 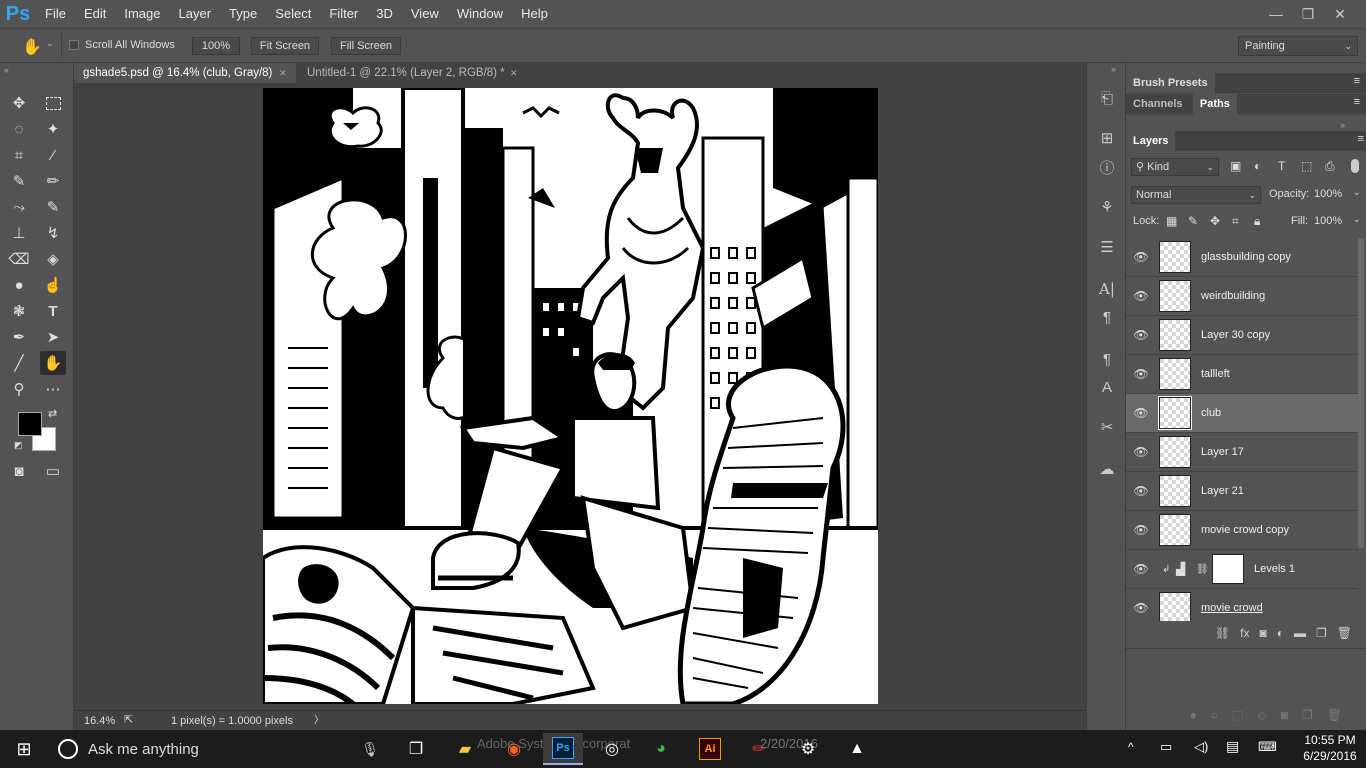 I want to click on pen-tool-icon: ✒, so click(x=19, y=337).